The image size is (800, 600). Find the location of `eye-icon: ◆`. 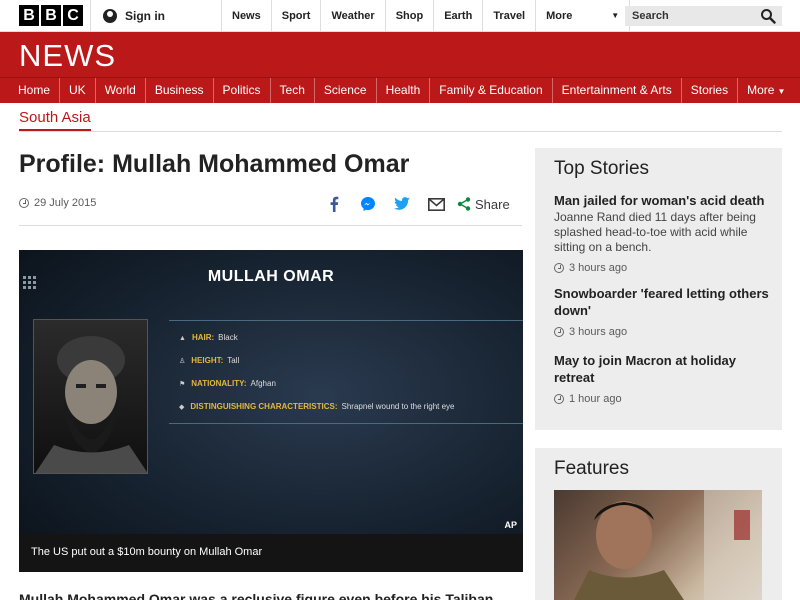

eye-icon: ◆ is located at coordinates (182, 407).